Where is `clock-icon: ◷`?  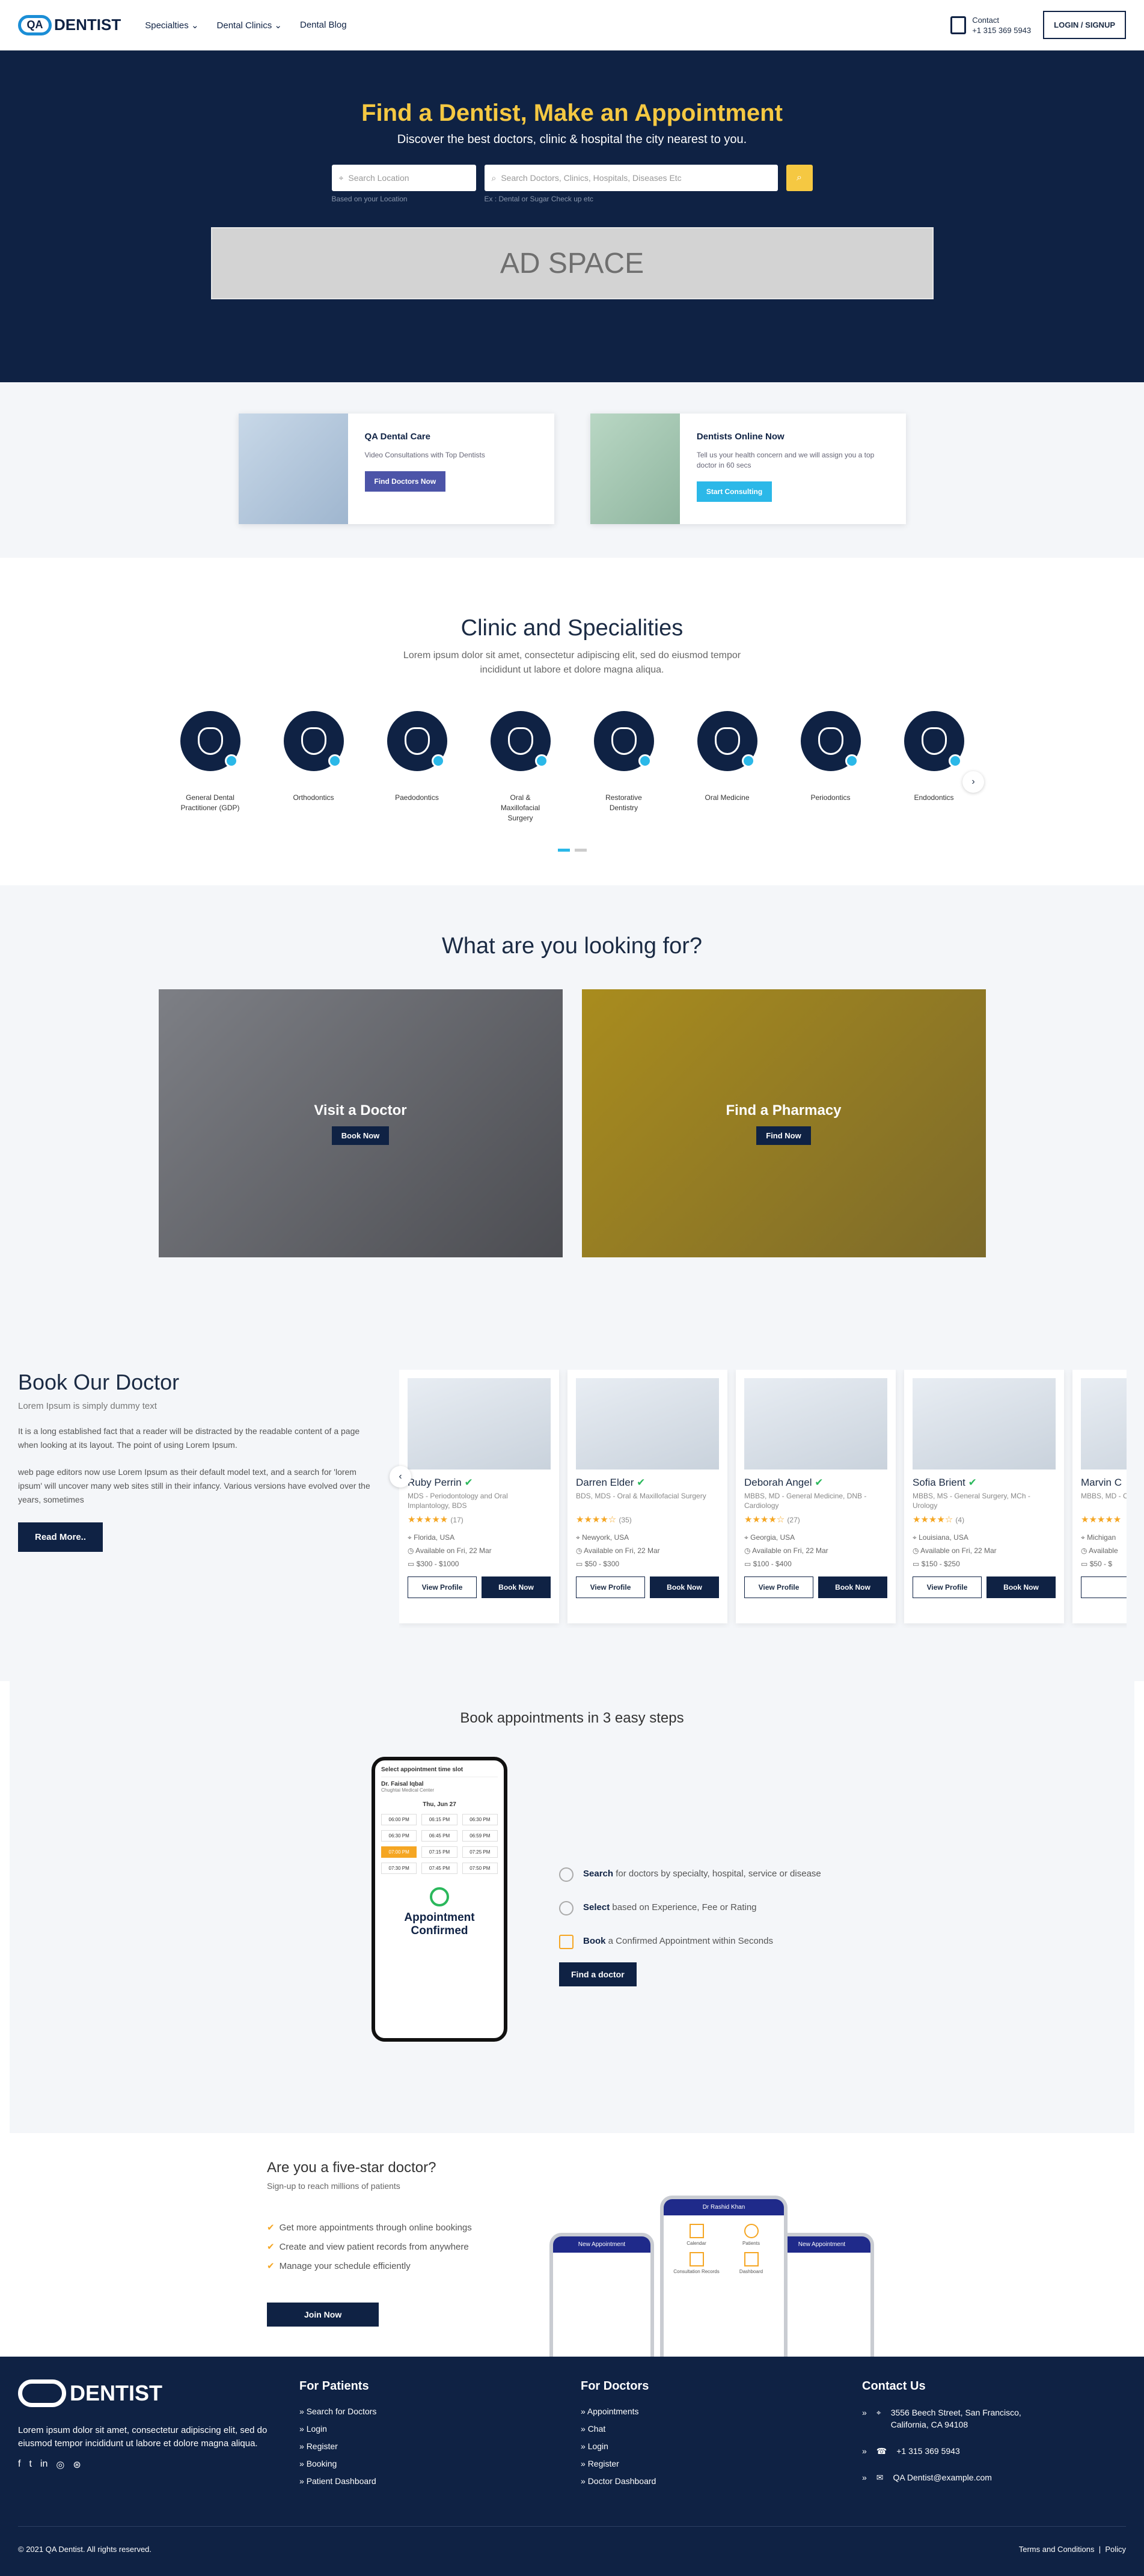 clock-icon: ◷ is located at coordinates (747, 1550).